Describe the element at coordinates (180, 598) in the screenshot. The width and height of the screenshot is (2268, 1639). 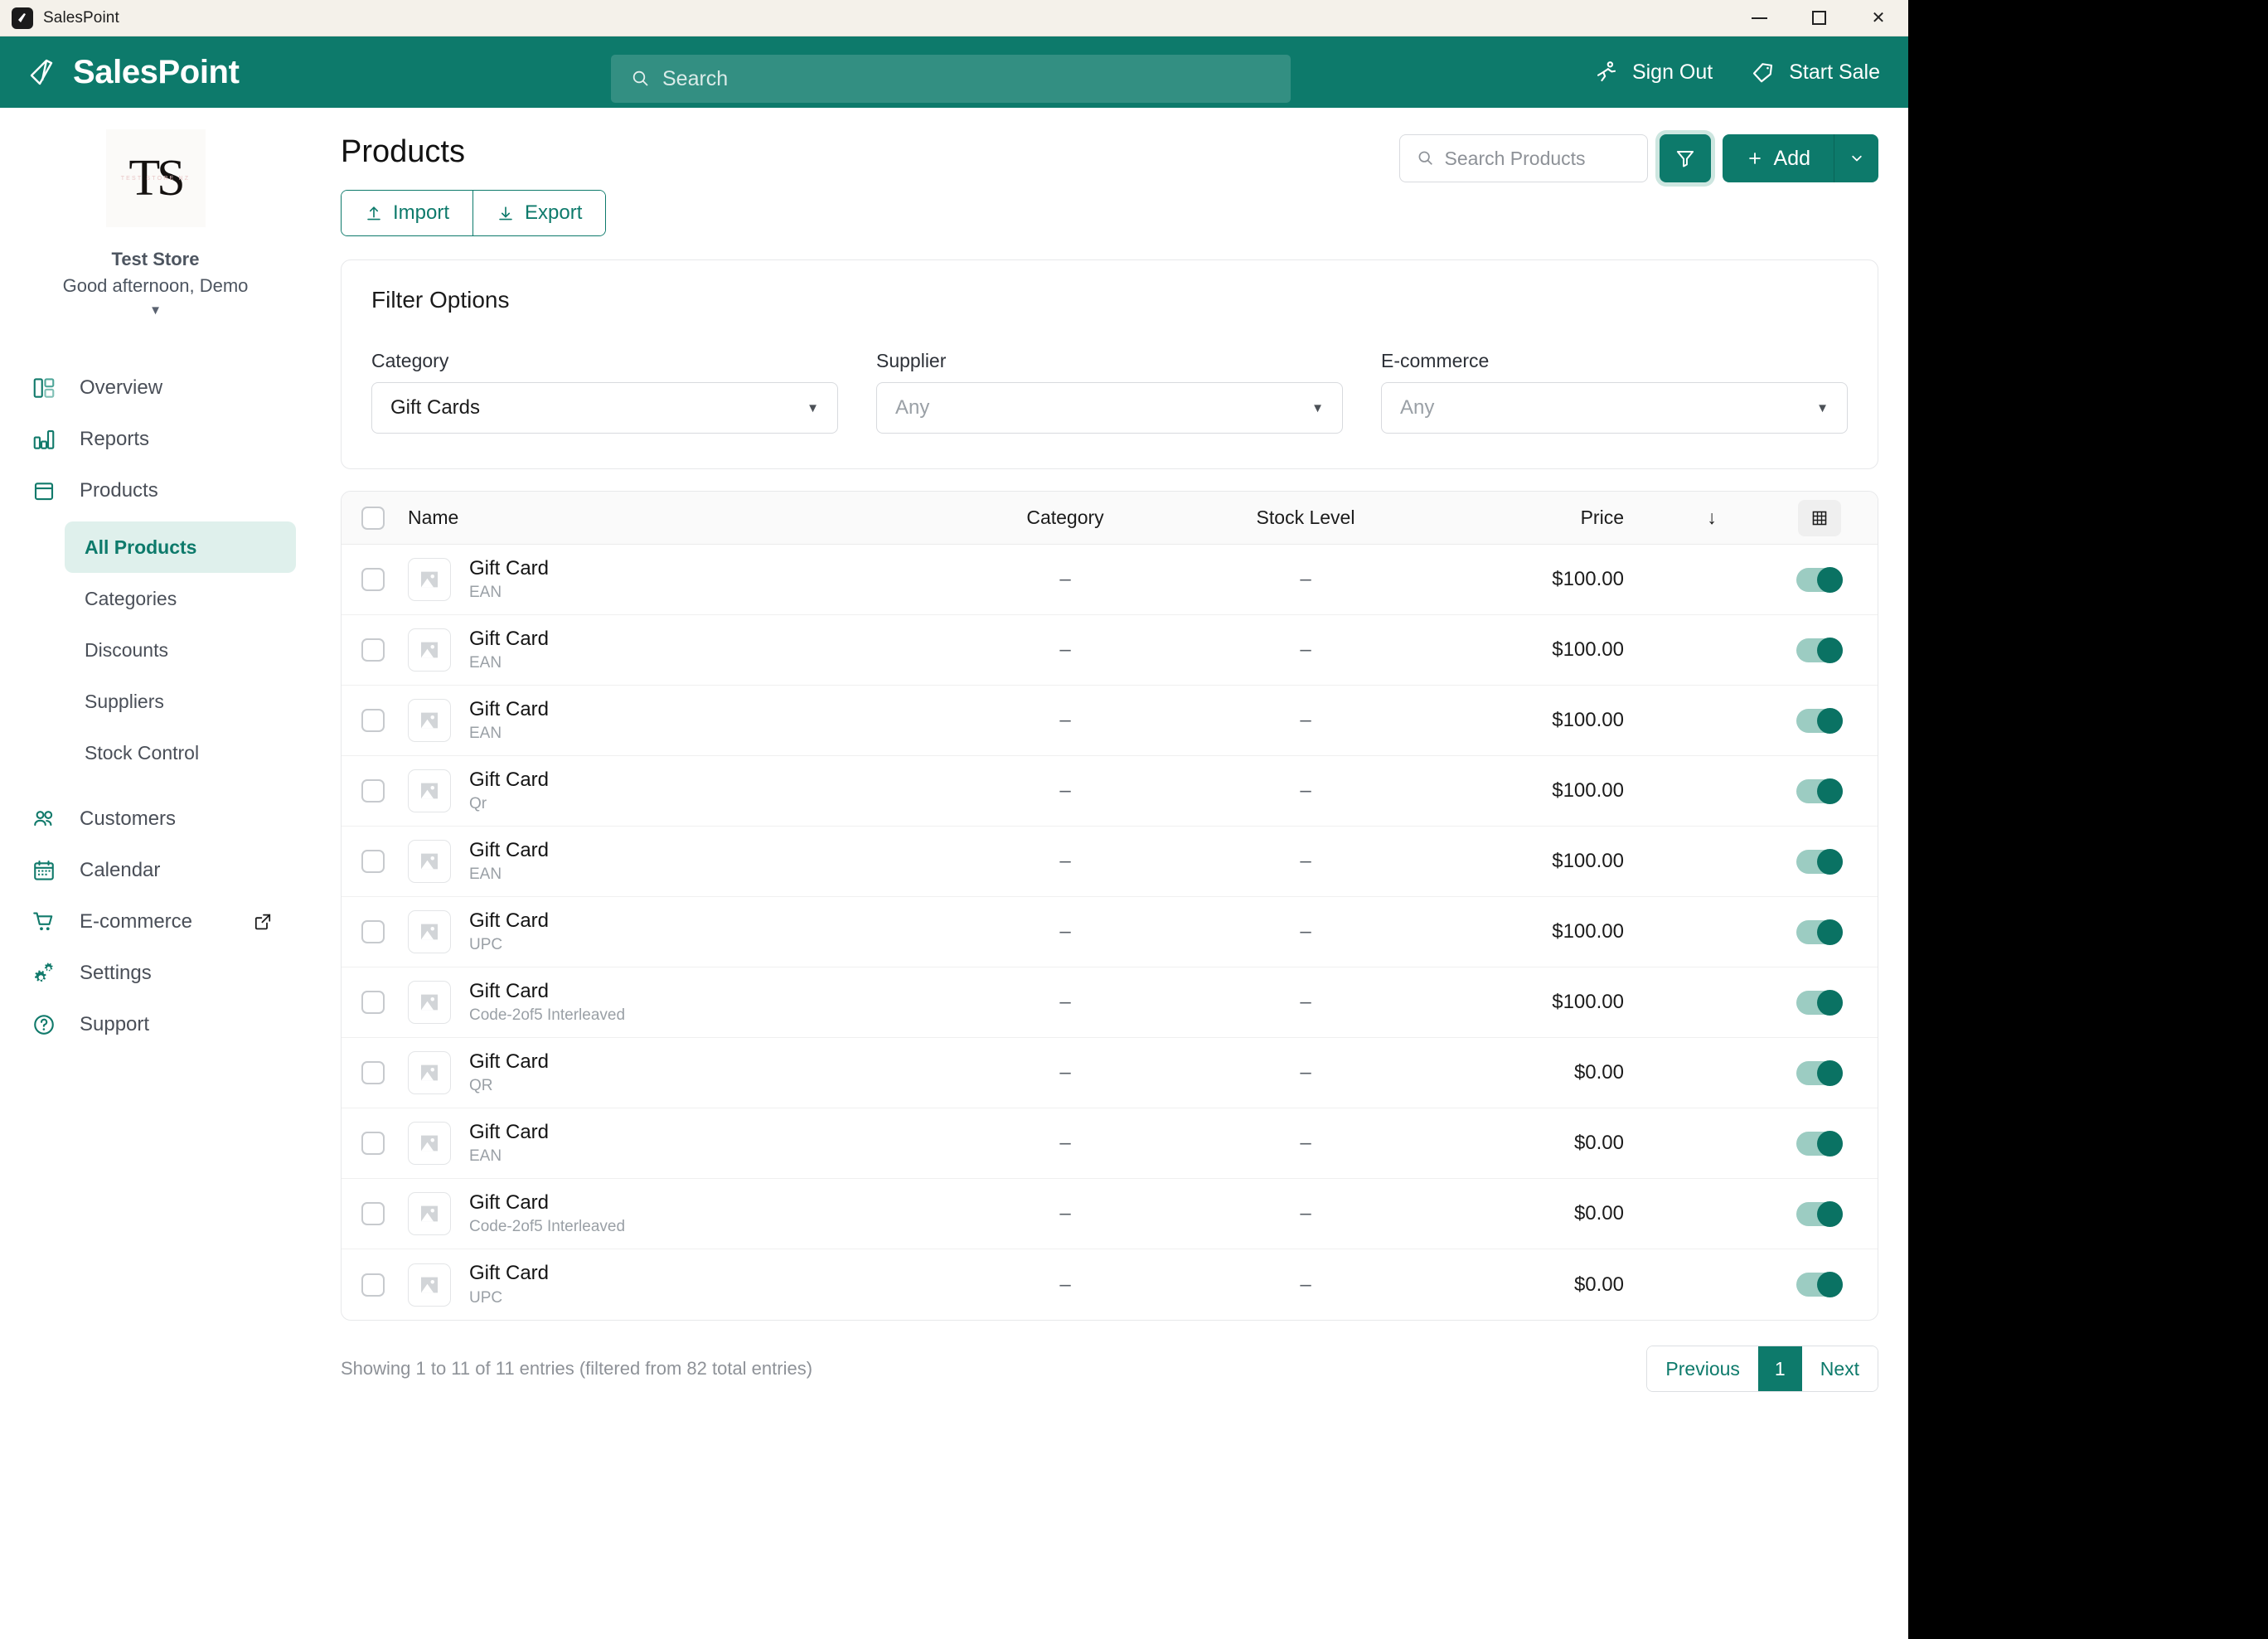
I see `sidebar-item-categories: Categories` at that location.